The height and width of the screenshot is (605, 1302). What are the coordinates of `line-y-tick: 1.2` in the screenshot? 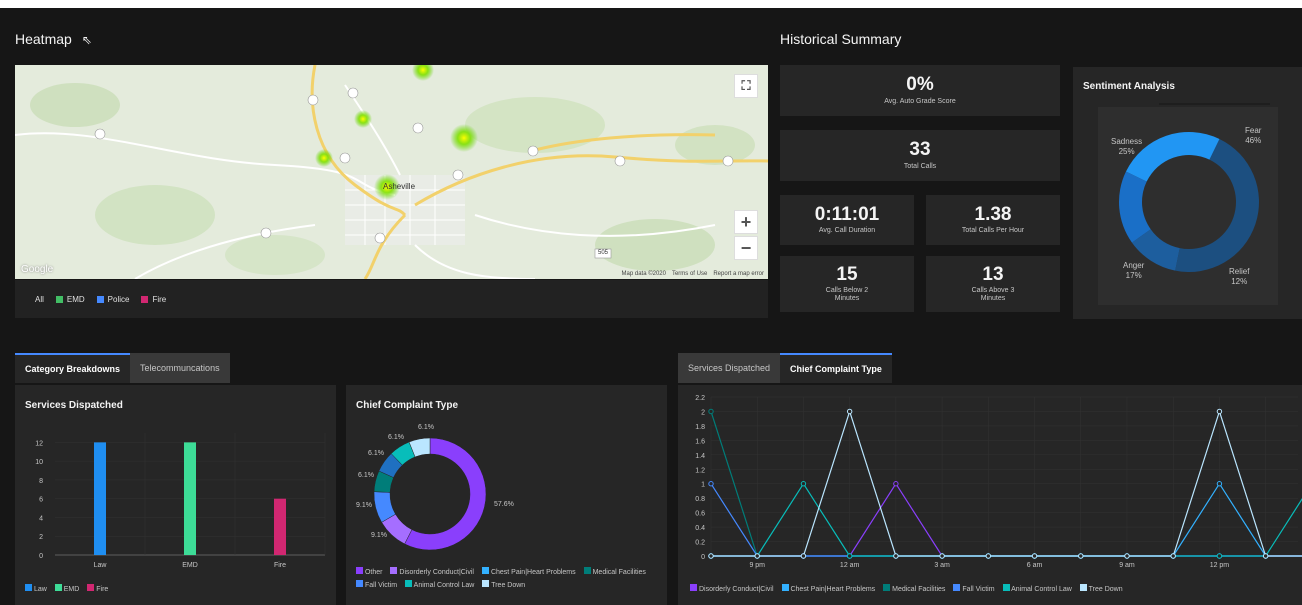 It's located at (700, 470).